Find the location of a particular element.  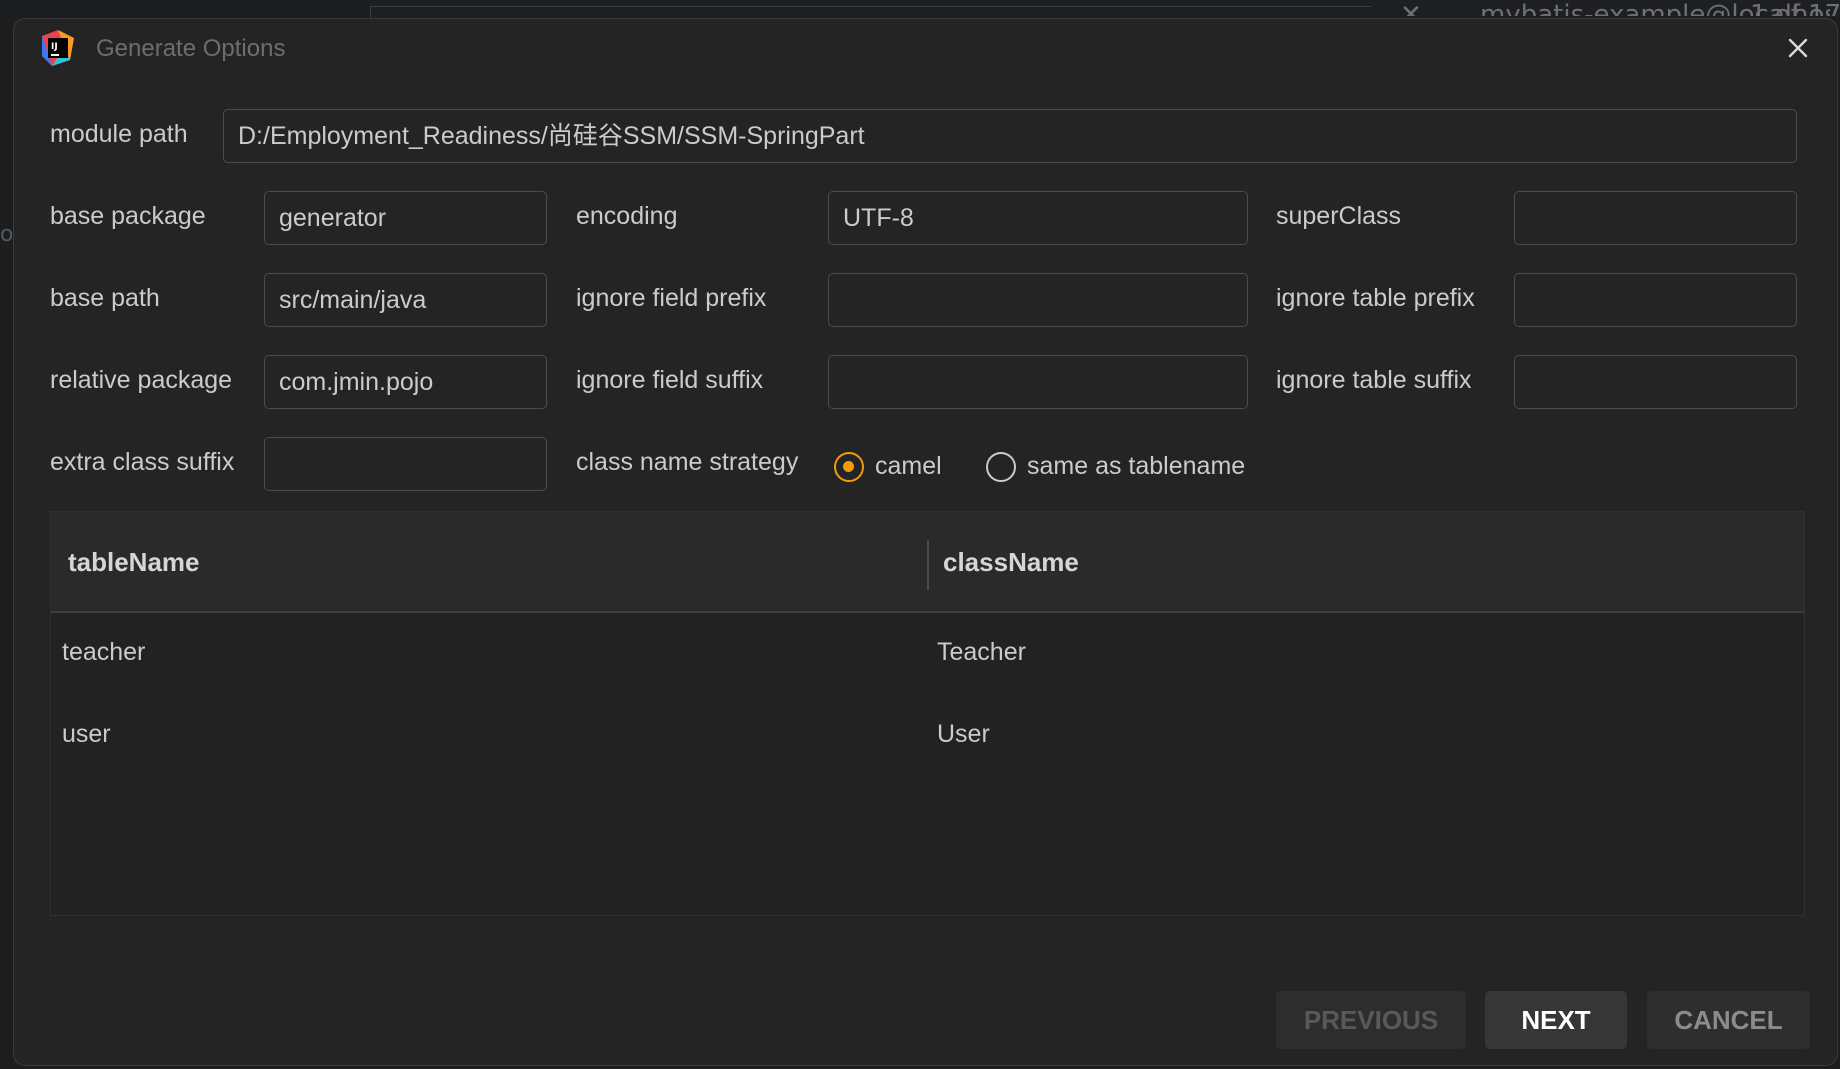

encoding-label: encoding is located at coordinates (627, 216).